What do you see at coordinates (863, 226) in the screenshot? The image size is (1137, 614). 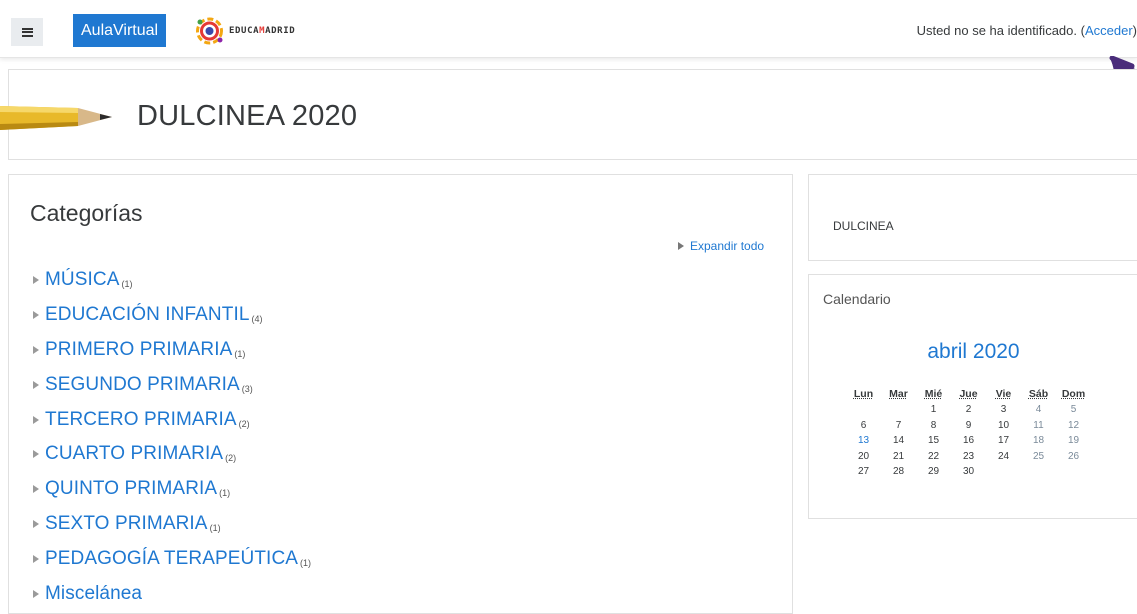 I see `dulcinea-block-text: DULCINEA` at bounding box center [863, 226].